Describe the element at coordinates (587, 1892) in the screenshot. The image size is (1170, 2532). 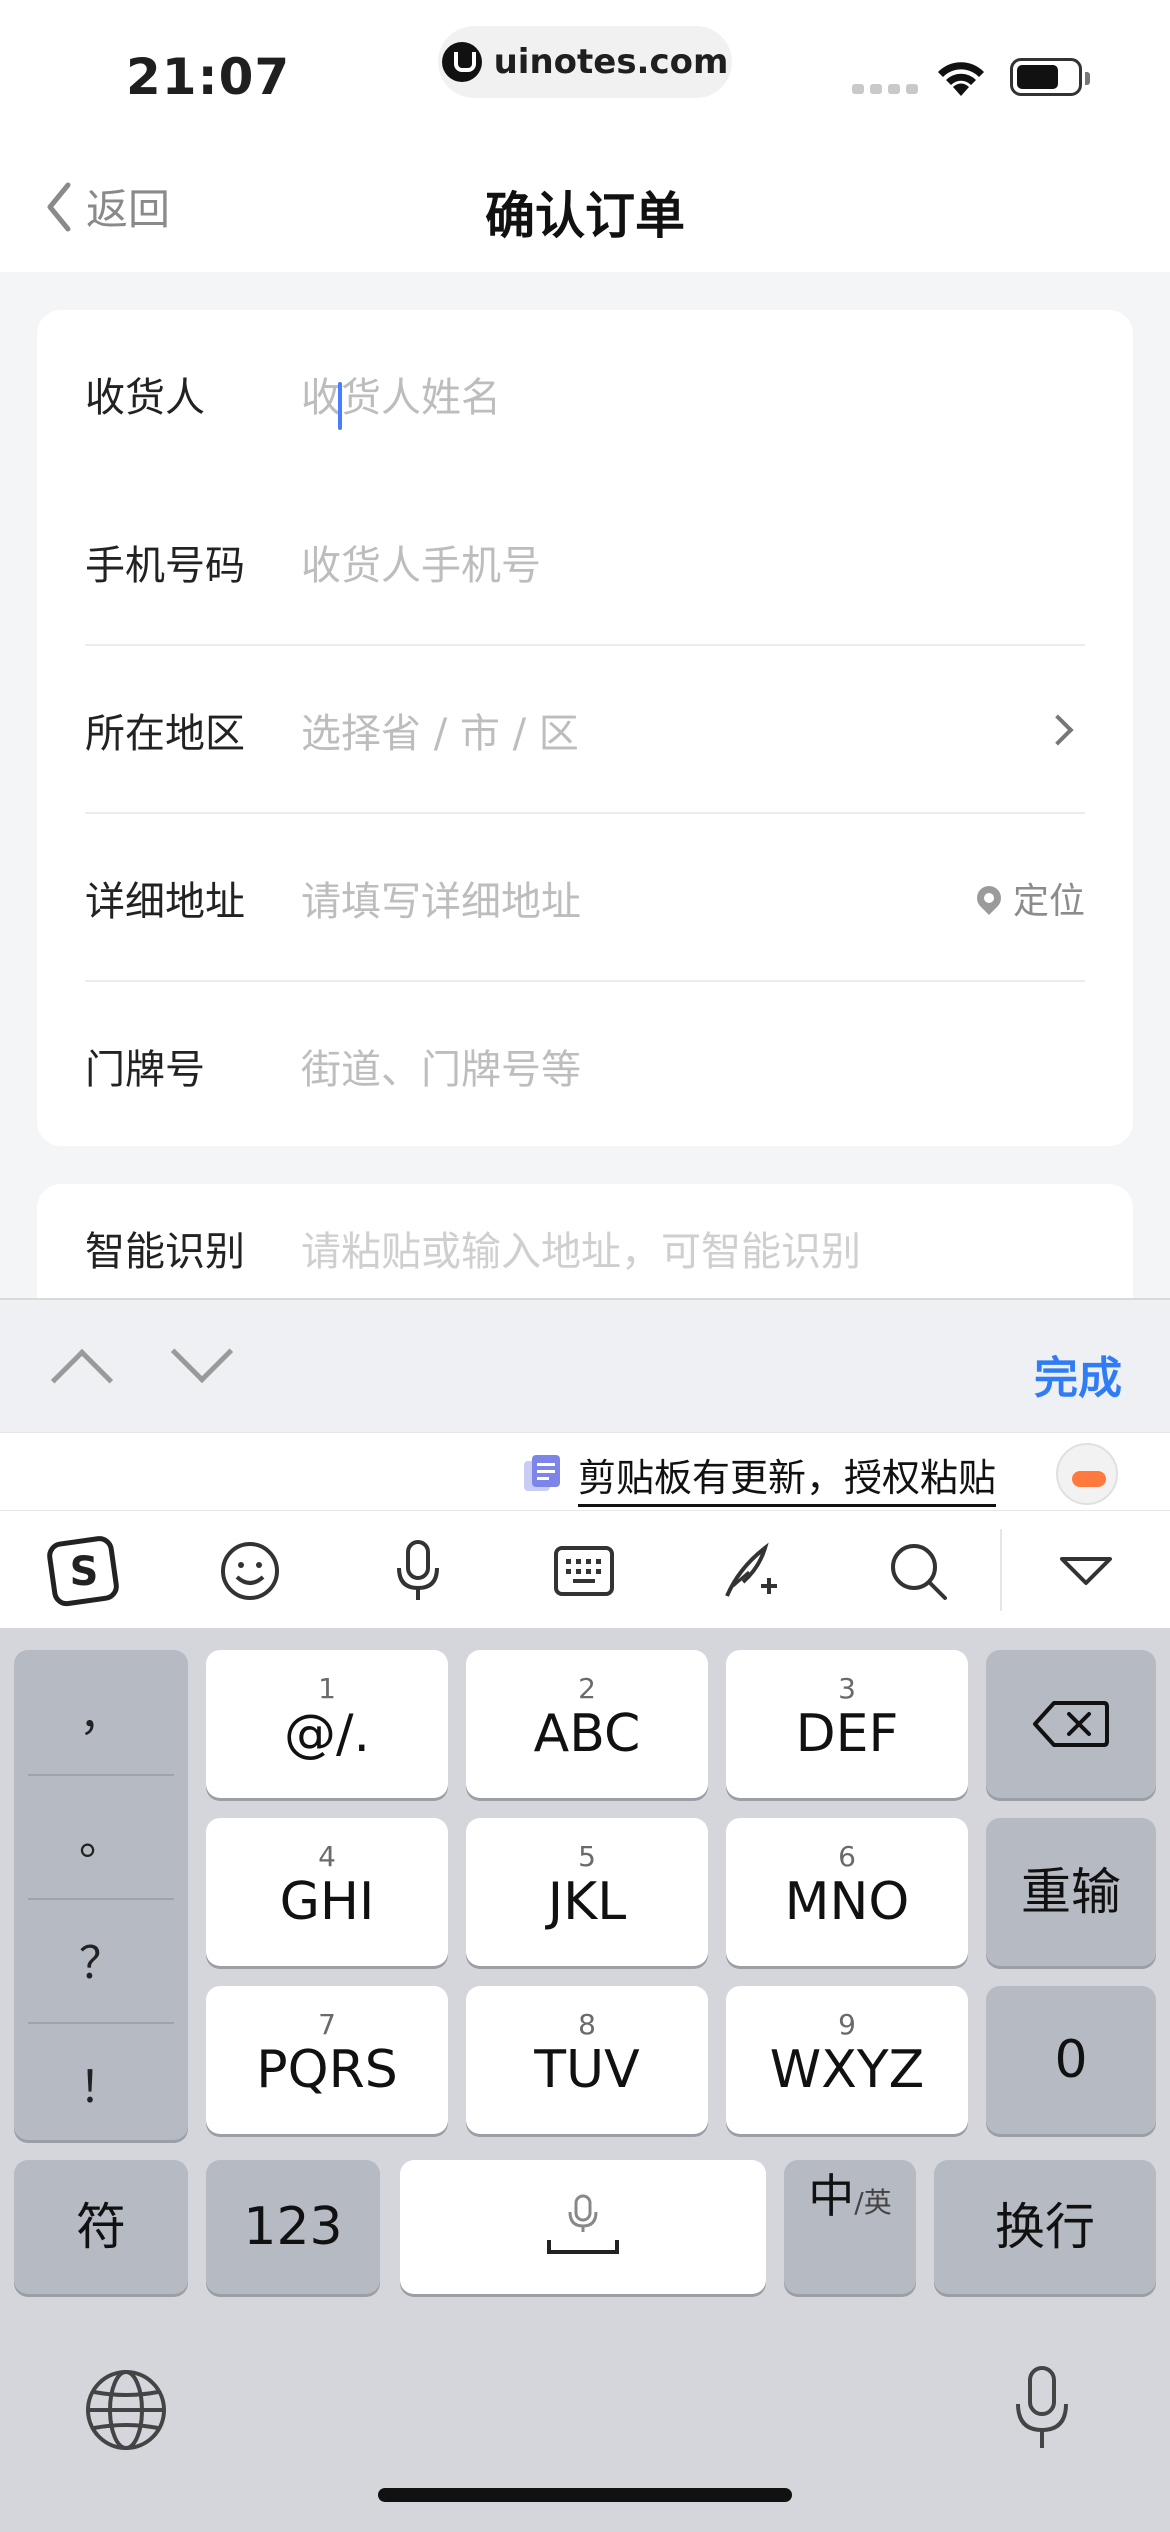
I see `key-5: 5 JKL` at that location.